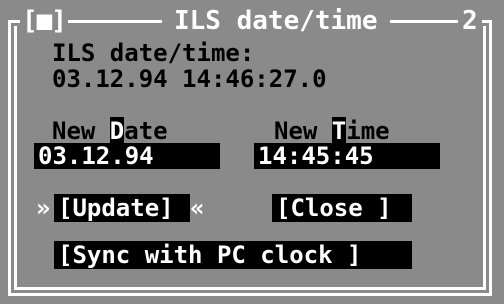  I want to click on new-date-label: New Date, so click(110, 131).